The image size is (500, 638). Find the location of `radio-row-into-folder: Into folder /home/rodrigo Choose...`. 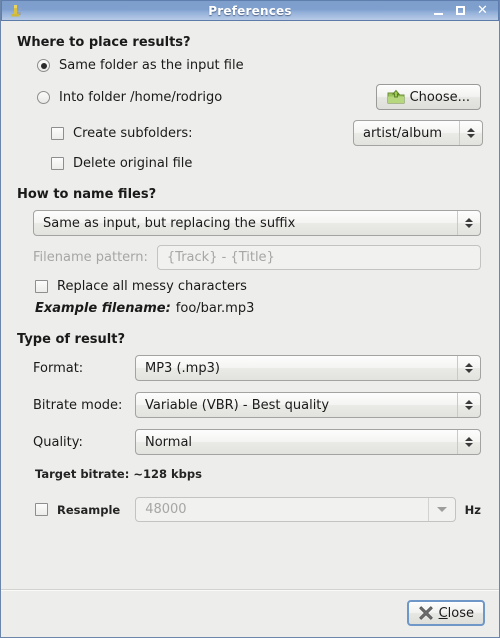

radio-row-into-folder: Into folder /home/rodrigo Choose... is located at coordinates (260, 97).